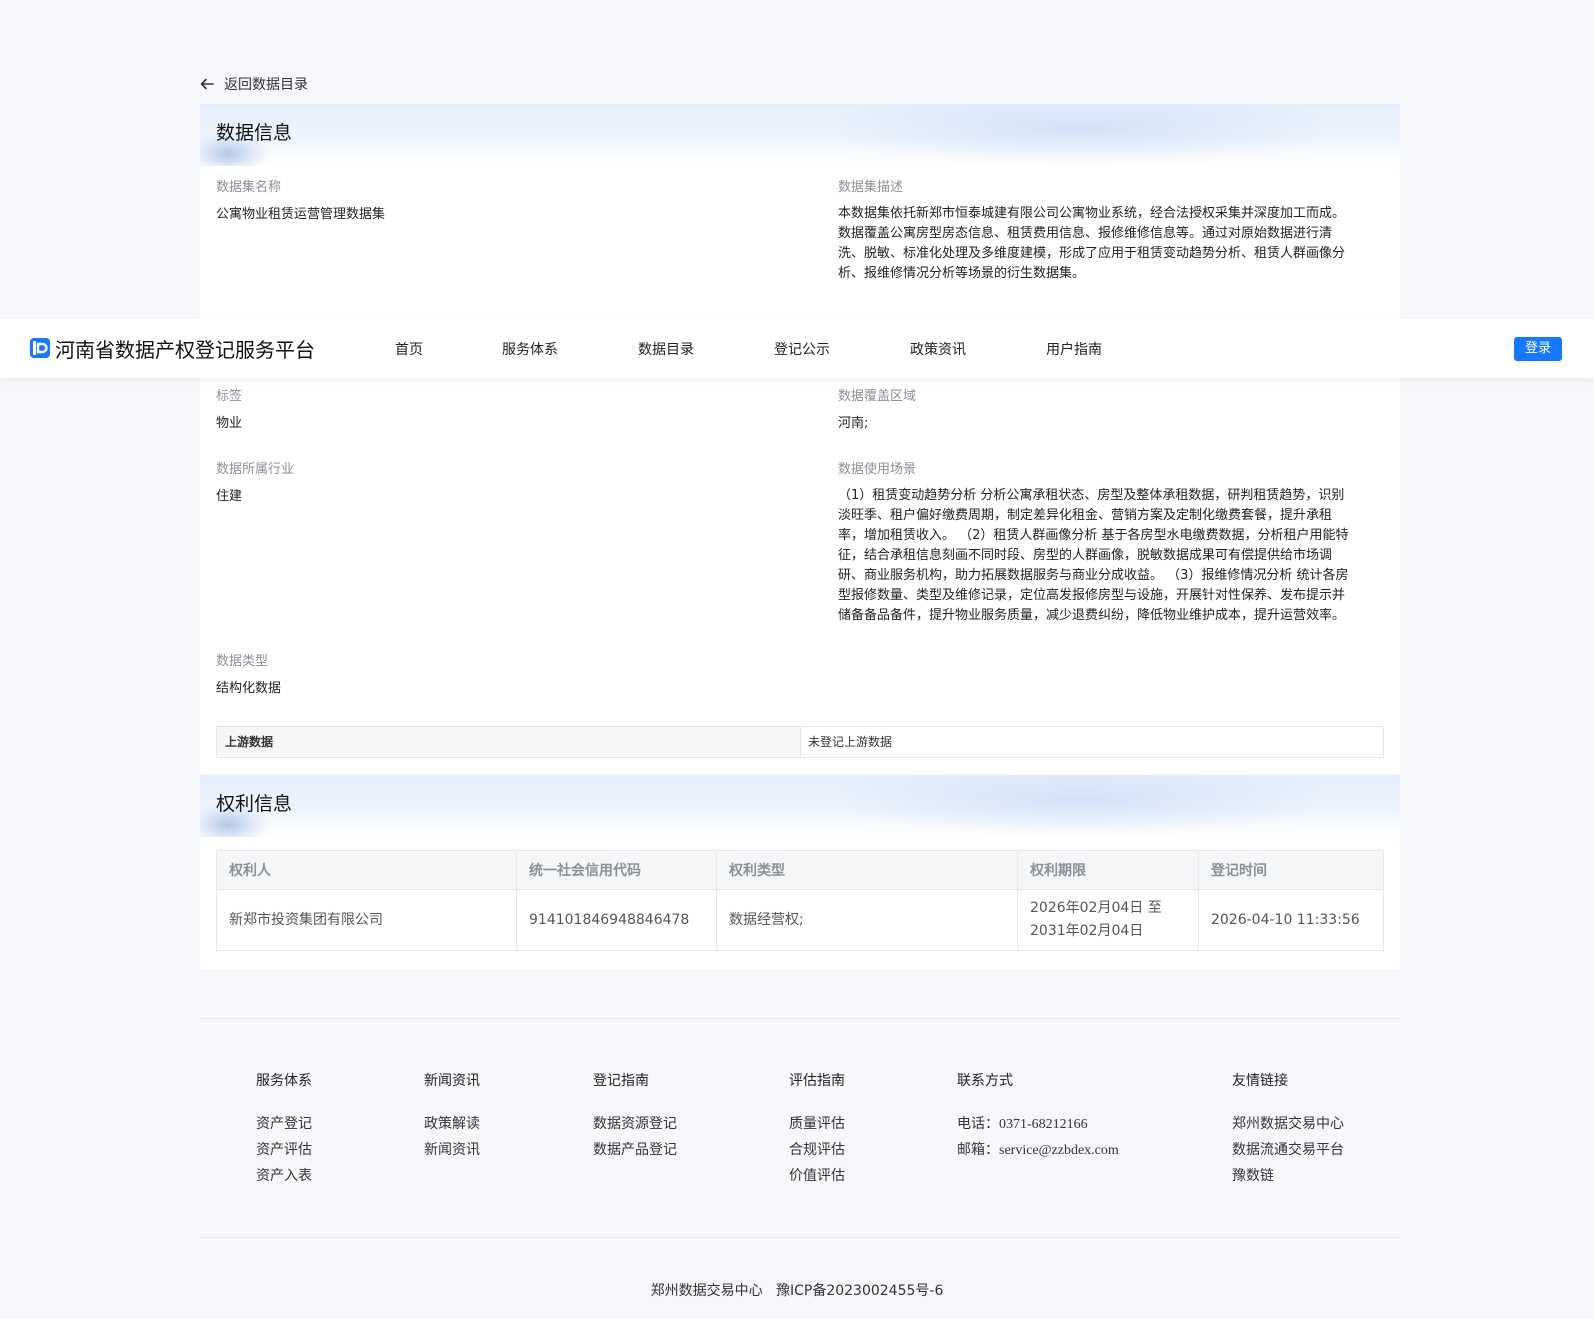  What do you see at coordinates (255, 483) in the screenshot?
I see `industry-field: 数据所属行业 住建` at bounding box center [255, 483].